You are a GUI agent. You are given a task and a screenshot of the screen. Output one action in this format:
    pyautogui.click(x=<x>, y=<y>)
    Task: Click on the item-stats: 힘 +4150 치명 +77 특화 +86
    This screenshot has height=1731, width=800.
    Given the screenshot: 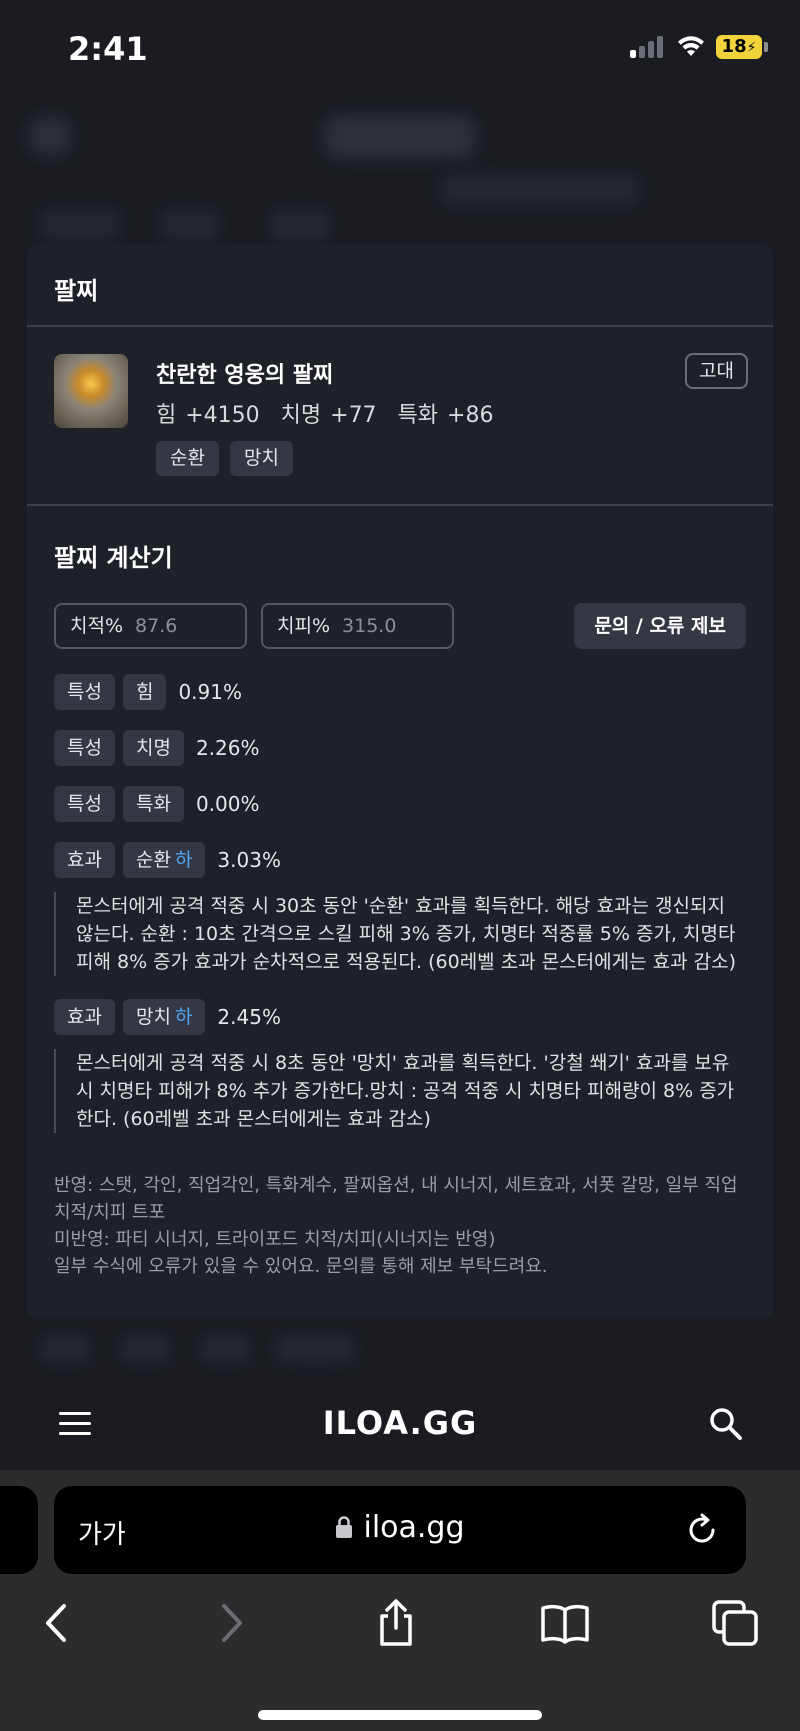 What is the action you would take?
    pyautogui.click(x=330, y=413)
    